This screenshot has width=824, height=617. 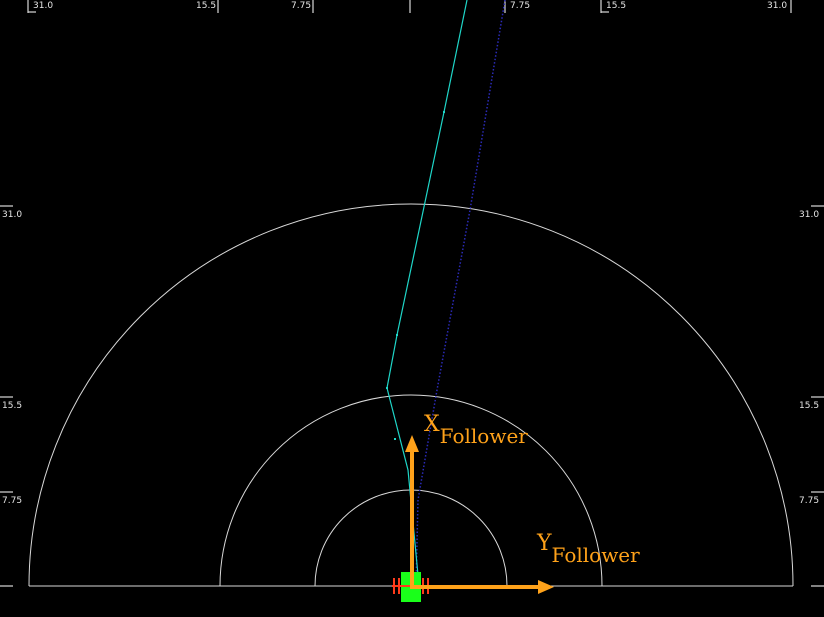 I want to click on predicted-path, so click(x=460, y=293).